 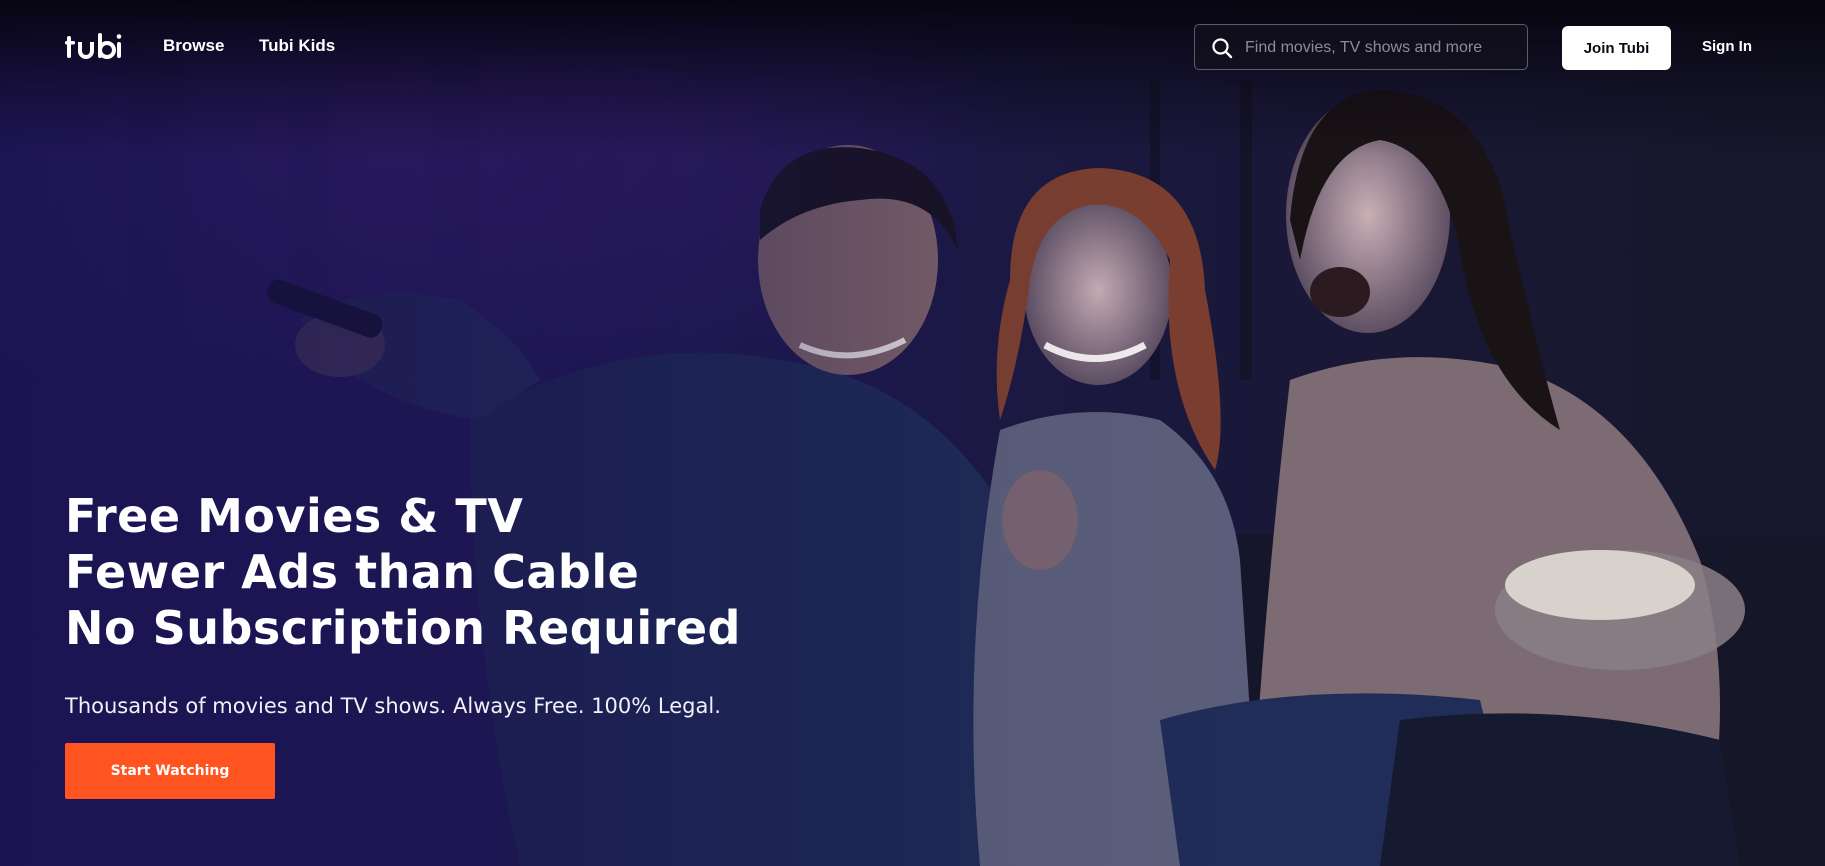 I want to click on join-tubi-button: Join Tubi, so click(x=1616, y=48).